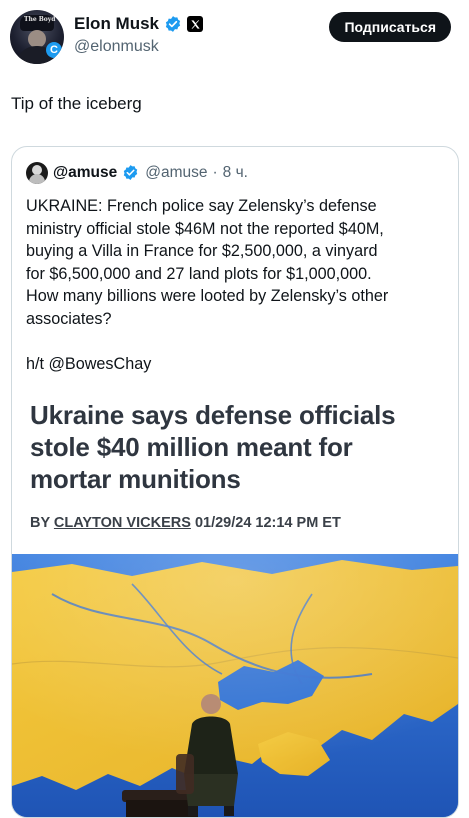  What do you see at coordinates (37, 37) in the screenshot?
I see `author-avatar: The Boyd C` at bounding box center [37, 37].